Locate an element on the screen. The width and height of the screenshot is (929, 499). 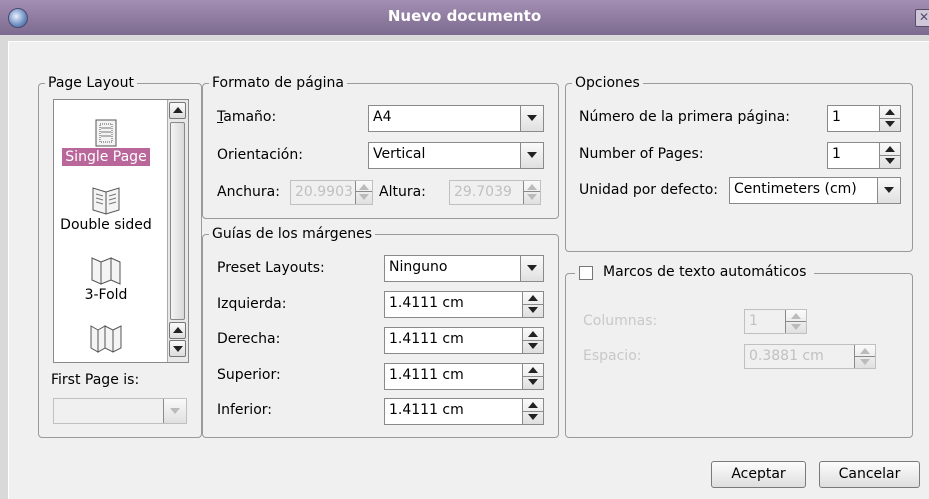
scroll-up-button-lower is located at coordinates (177, 330).